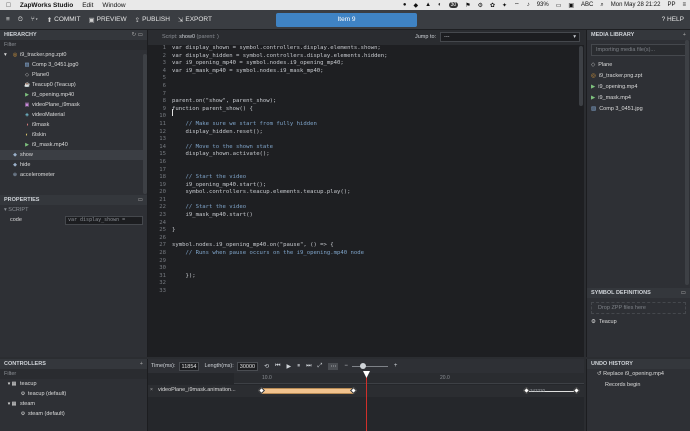  Describe the element at coordinates (46, 5) in the screenshot. I see `app-menu: ZapWorks Studio` at that location.